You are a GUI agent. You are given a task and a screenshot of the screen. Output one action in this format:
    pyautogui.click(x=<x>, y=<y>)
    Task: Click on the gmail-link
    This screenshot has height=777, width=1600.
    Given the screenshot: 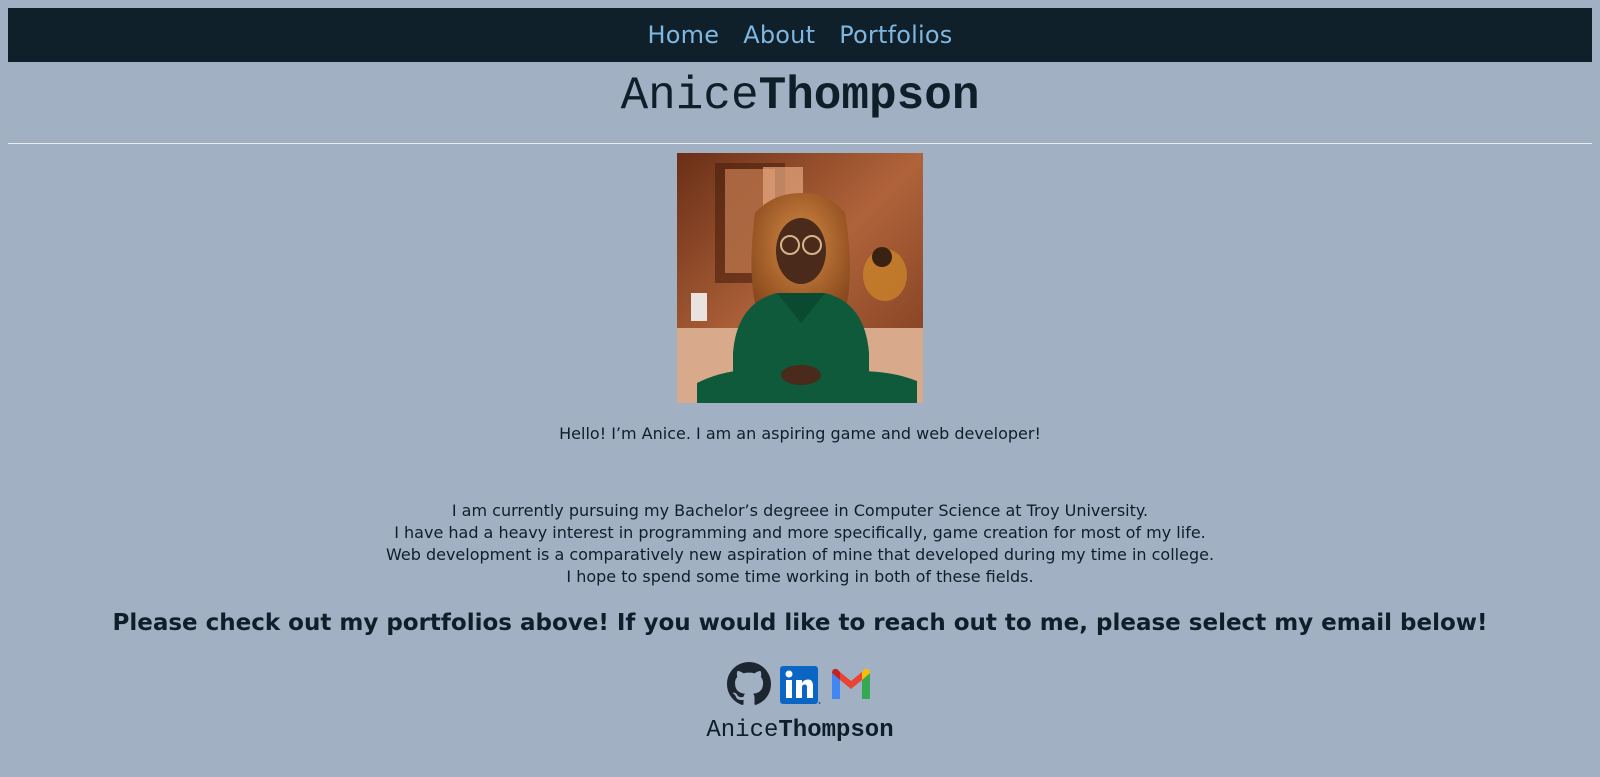 What is the action you would take?
    pyautogui.click(x=851, y=686)
    